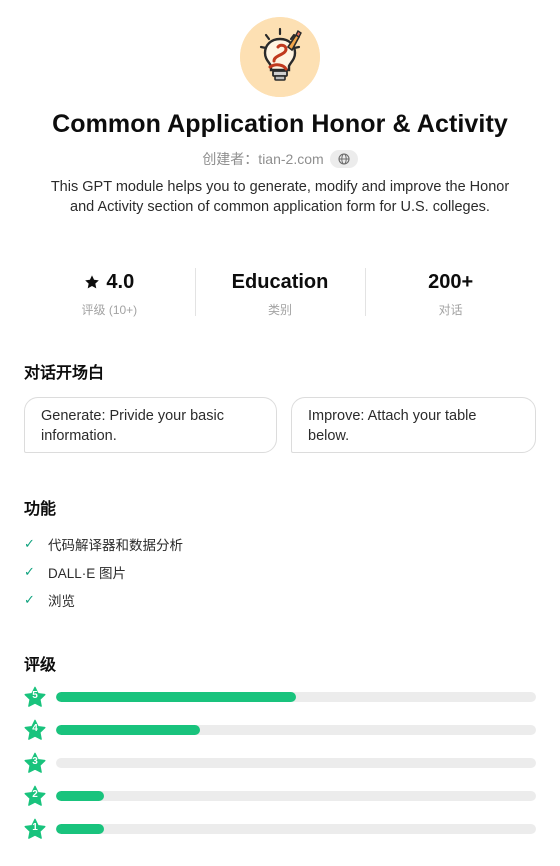 This screenshot has height=866, width=560. I want to click on rating-row: 4, so click(280, 735).